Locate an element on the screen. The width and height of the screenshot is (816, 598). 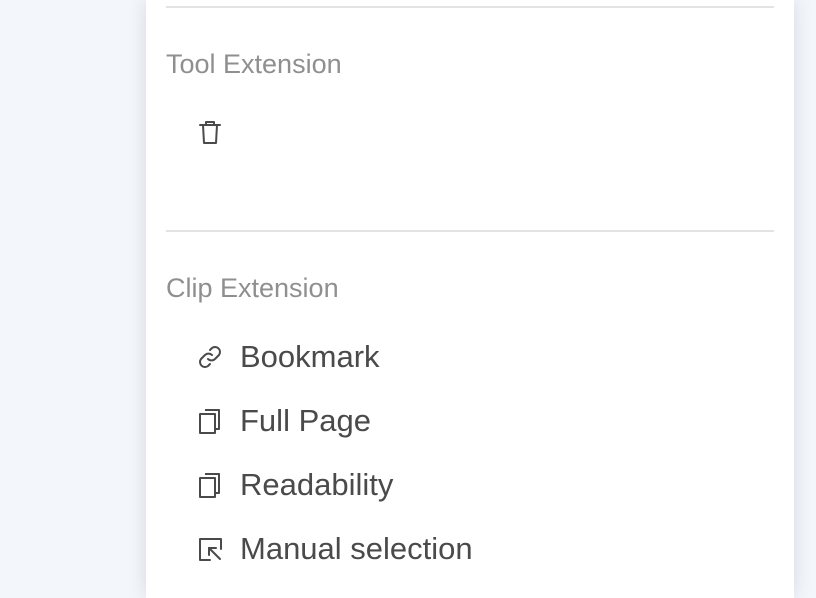
clip-item-manual-selection: Manual selection is located at coordinates (333, 549).